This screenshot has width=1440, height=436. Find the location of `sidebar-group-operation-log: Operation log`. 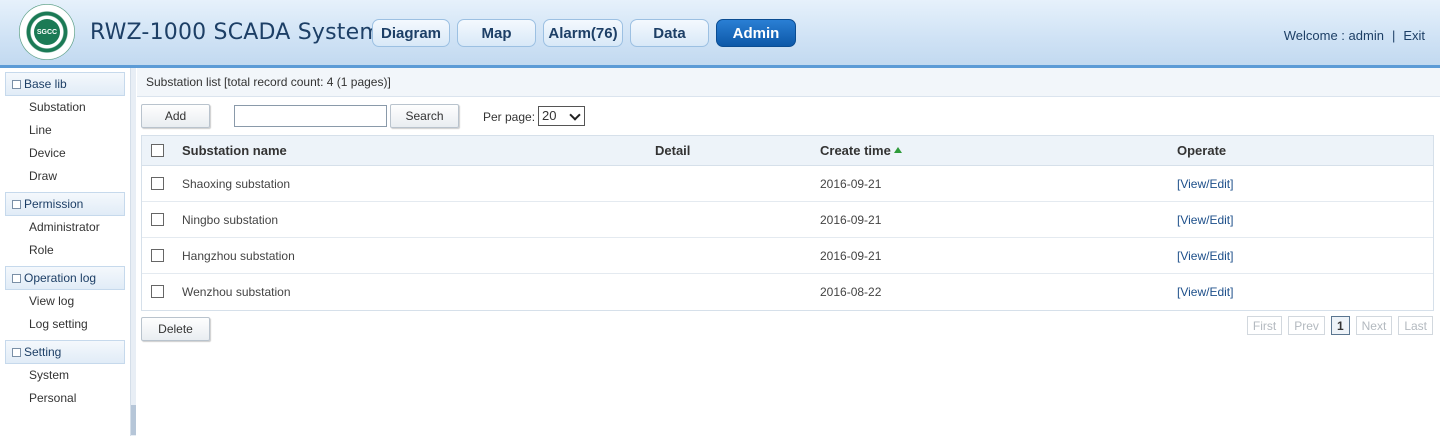

sidebar-group-operation-log: Operation log is located at coordinates (65, 278).